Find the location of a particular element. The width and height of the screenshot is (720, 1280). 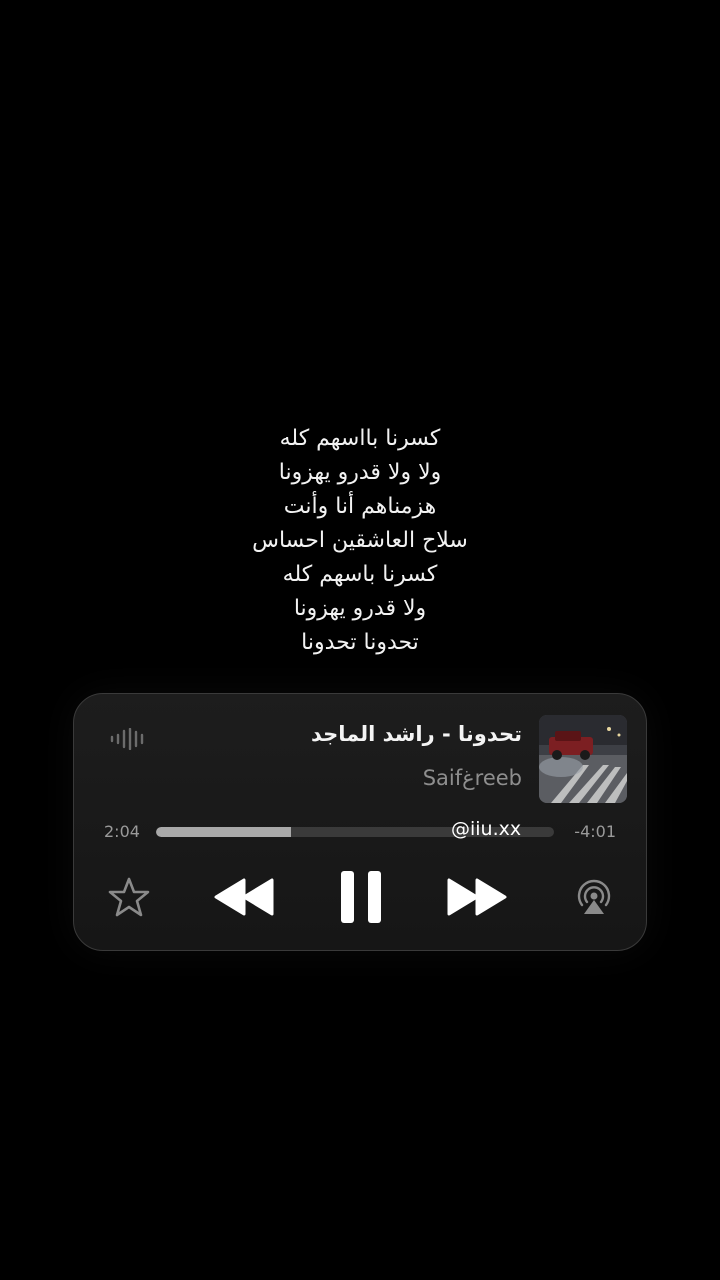

lyric-line: كسرنا باسهم كله is located at coordinates (360, 574).